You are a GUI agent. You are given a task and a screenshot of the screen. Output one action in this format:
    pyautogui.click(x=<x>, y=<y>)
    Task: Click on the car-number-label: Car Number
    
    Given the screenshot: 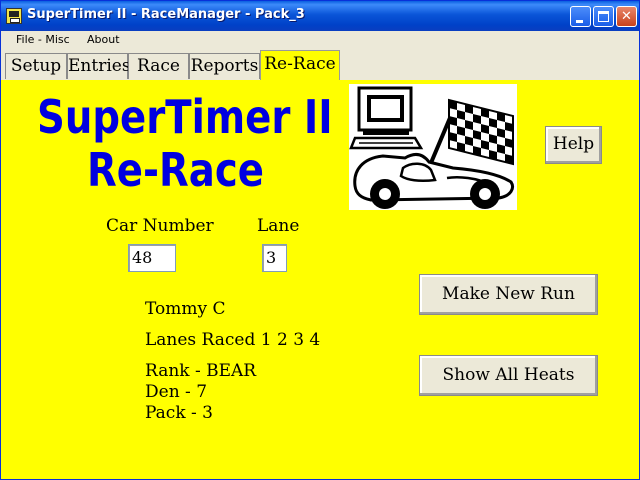 What is the action you would take?
    pyautogui.click(x=160, y=226)
    